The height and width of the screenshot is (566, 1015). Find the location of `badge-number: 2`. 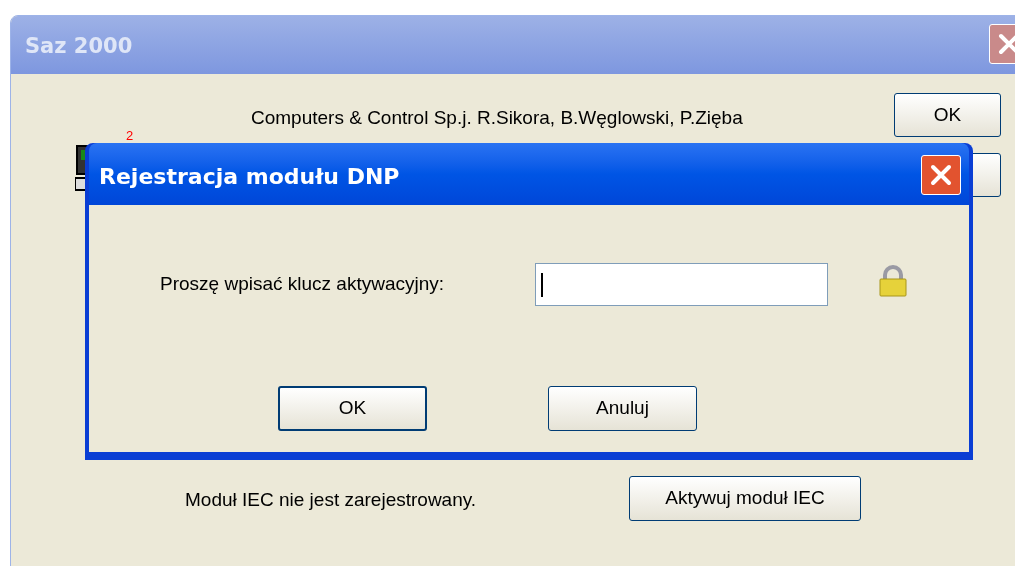

badge-number: 2 is located at coordinates (130, 136).